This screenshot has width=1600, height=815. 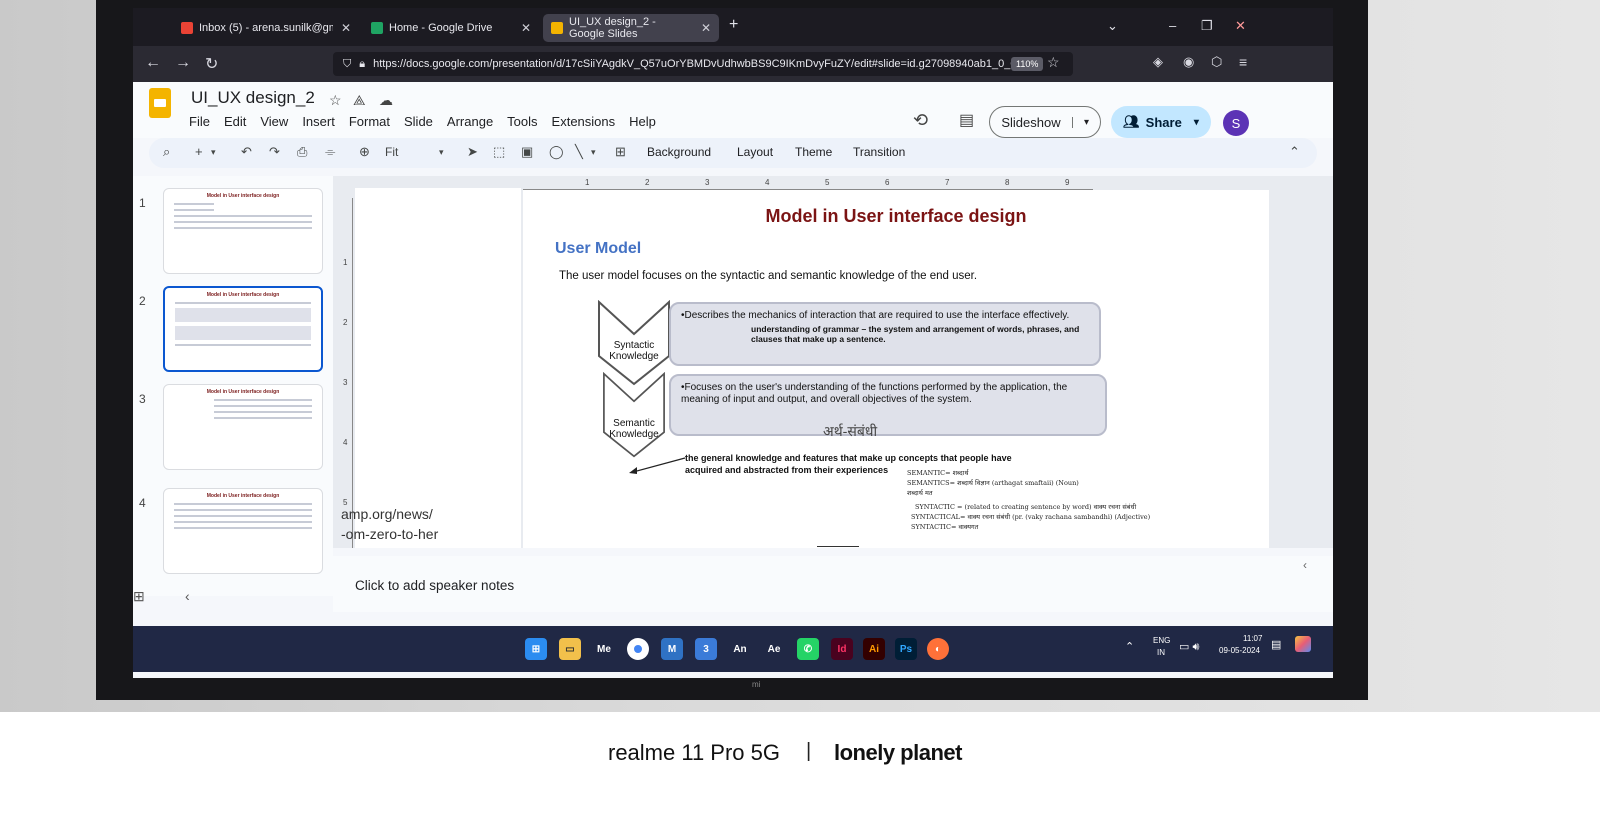 What do you see at coordinates (906, 649) in the screenshot?
I see `taskbar-app-ps: Ps` at bounding box center [906, 649].